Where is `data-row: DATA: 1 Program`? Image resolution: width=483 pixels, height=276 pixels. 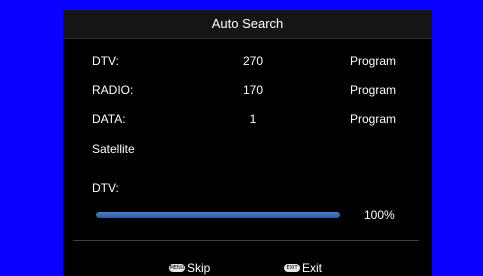
data-row: DATA: 1 Program is located at coordinates (247, 120).